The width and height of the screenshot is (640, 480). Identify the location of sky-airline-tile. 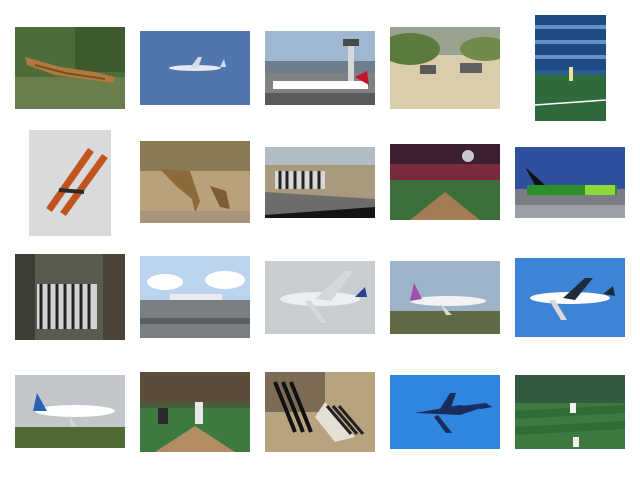
(445, 297).